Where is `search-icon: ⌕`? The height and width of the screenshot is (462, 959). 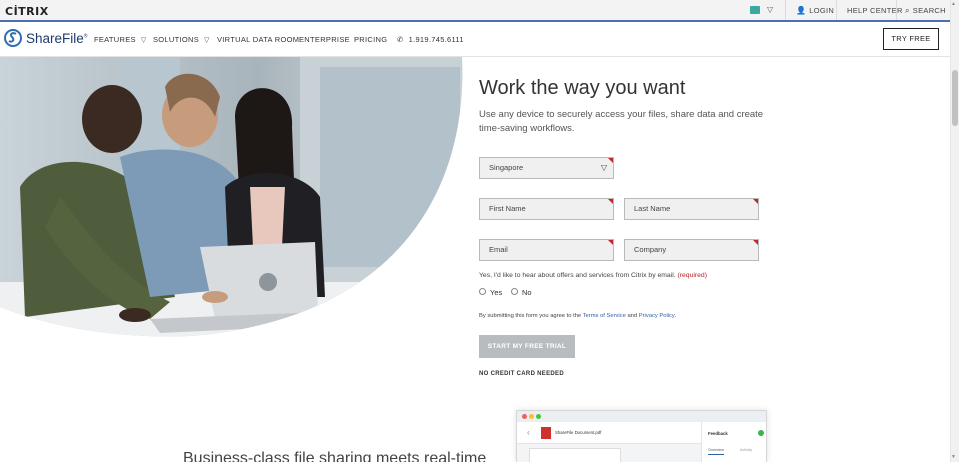 search-icon: ⌕ is located at coordinates (907, 10).